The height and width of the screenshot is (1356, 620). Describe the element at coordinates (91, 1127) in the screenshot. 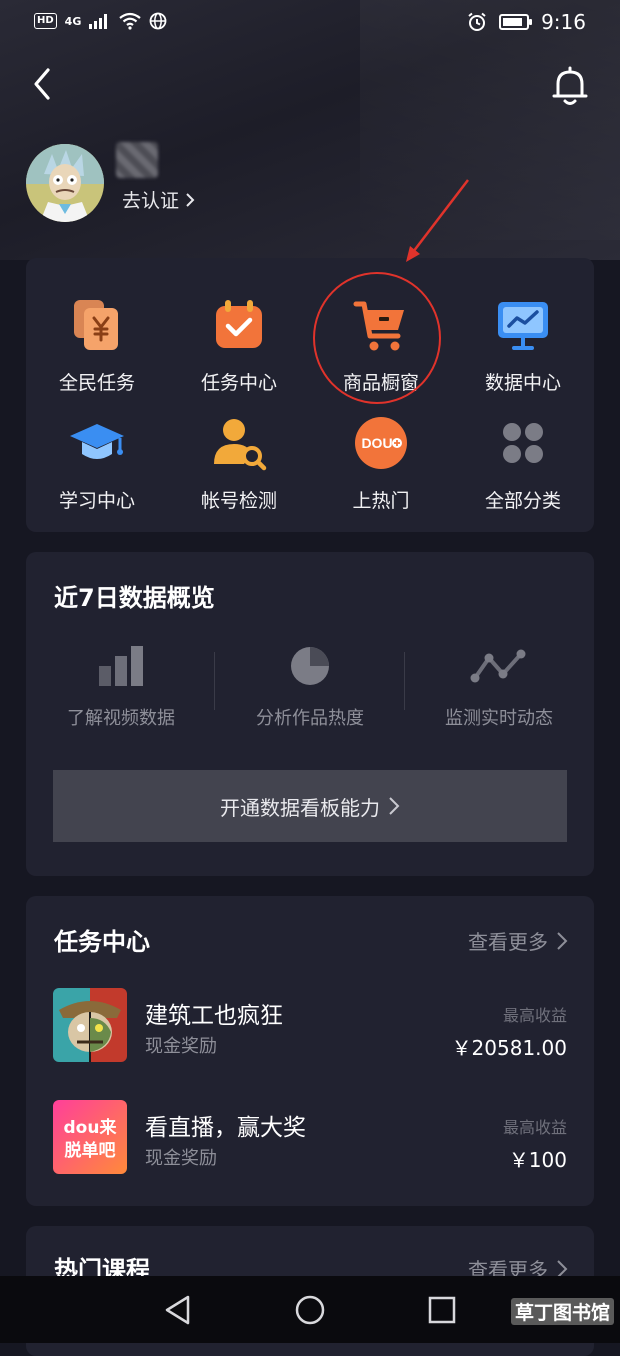

I see `svg-text: dou来` at that location.